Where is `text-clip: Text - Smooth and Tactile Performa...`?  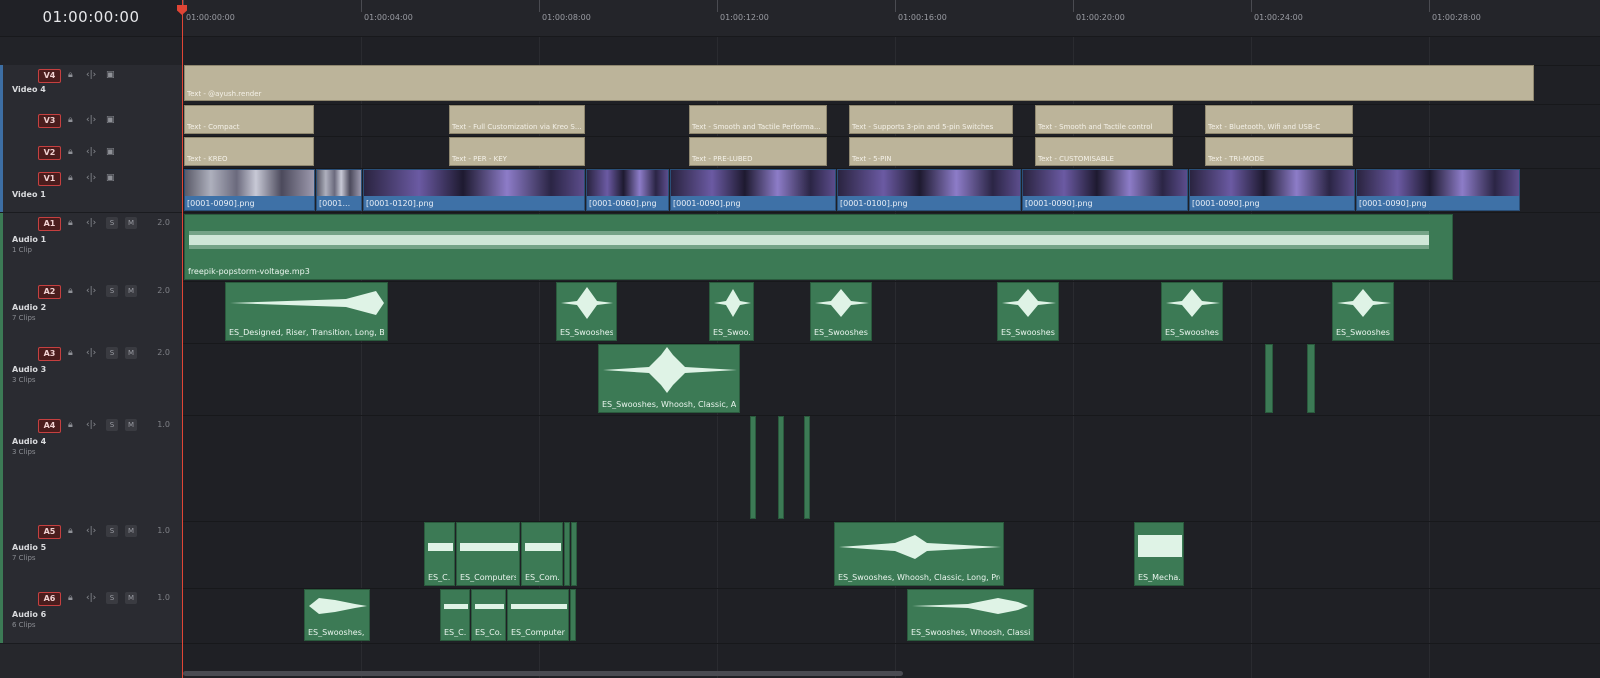
text-clip: Text - Smooth and Tactile Performa... is located at coordinates (758, 119).